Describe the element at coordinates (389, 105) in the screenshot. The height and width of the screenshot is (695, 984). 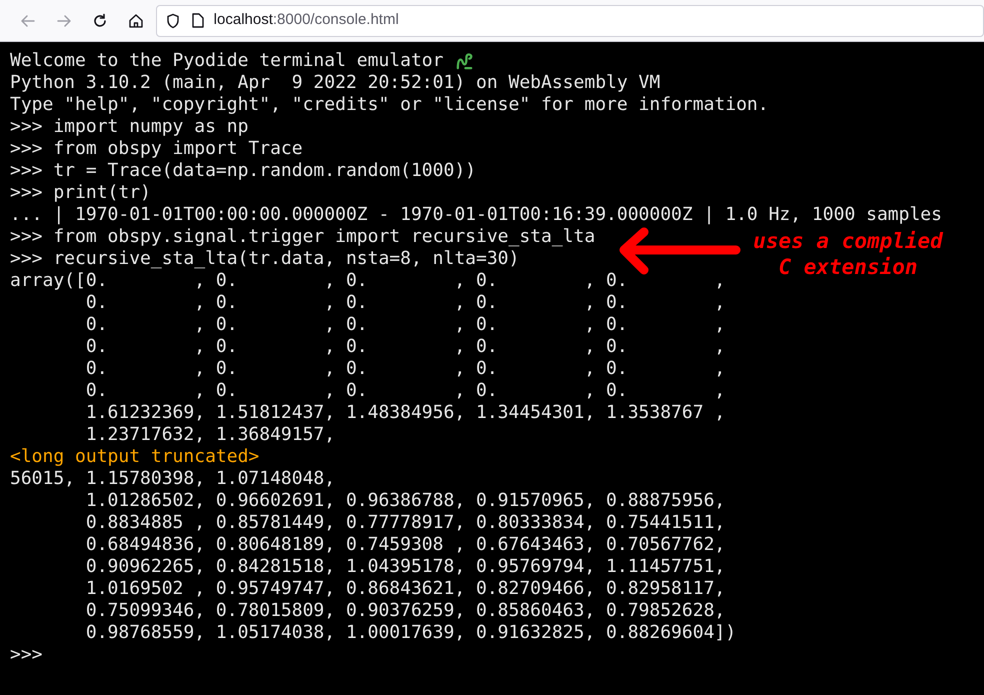
I see `output-line: Type "help", "copyright", "credits" or "license" for more information.` at that location.